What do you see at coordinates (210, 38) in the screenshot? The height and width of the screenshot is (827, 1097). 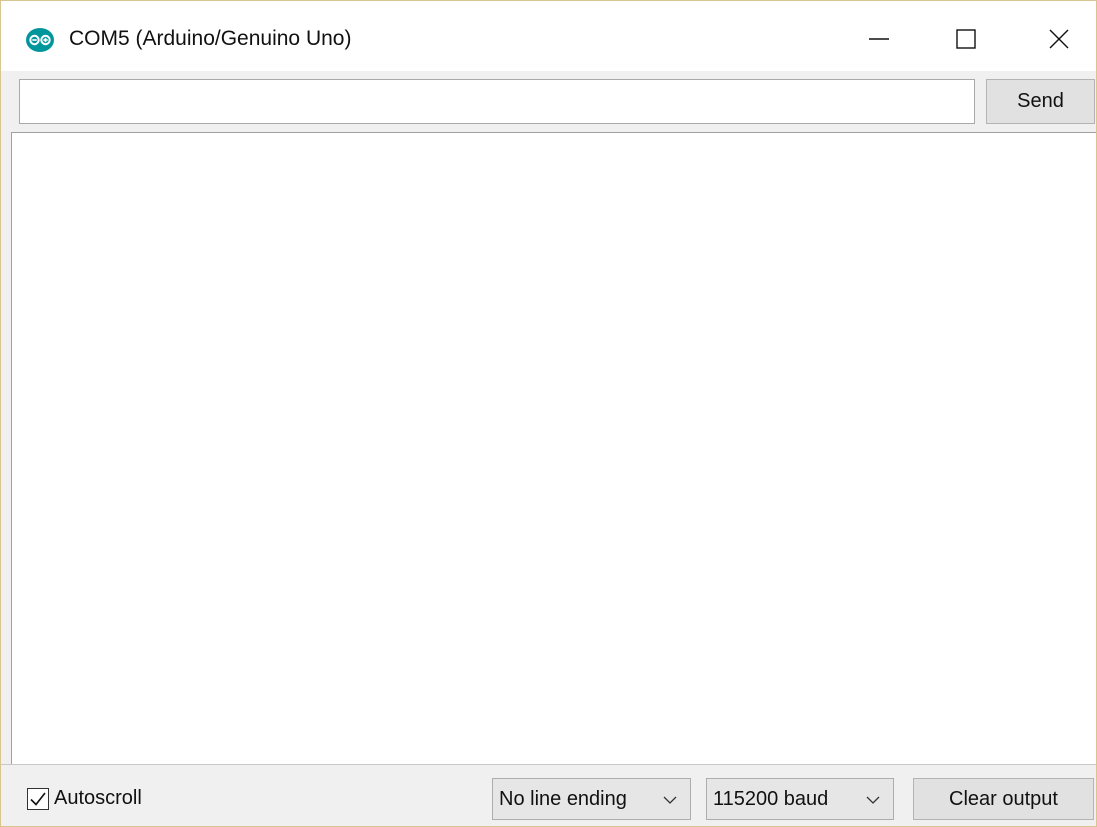 I see `window-title: COM5 (Arduino/Genuino Uno)` at bounding box center [210, 38].